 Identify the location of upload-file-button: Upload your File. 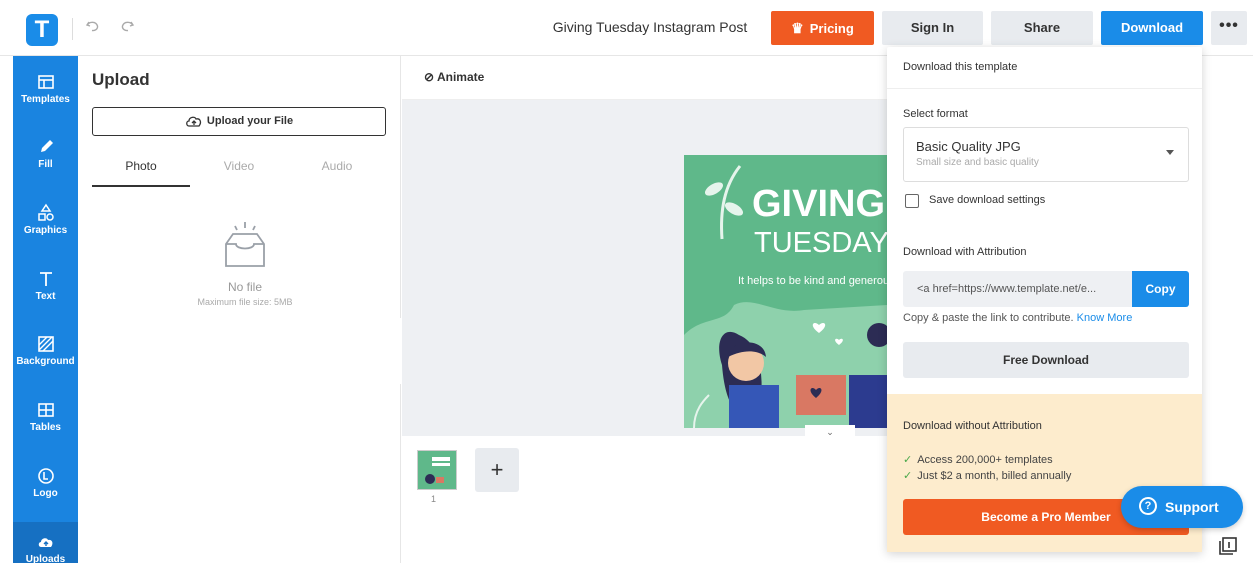
(239, 121).